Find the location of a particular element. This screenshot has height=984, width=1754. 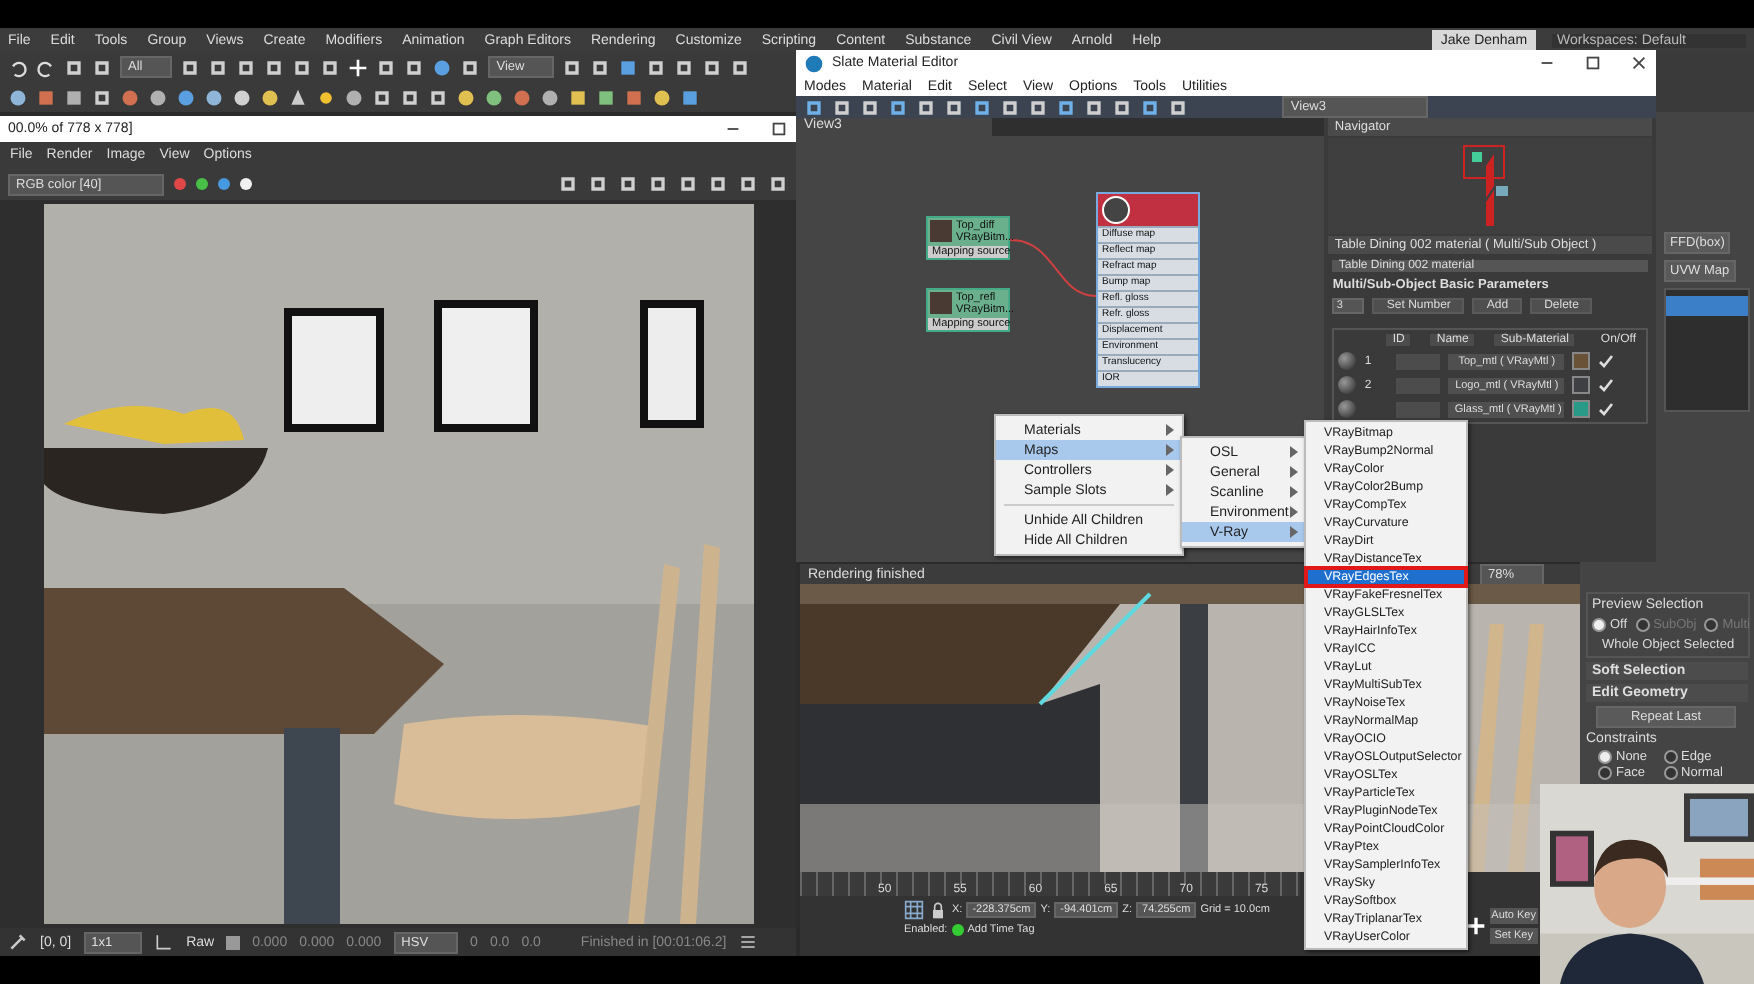

redo-icon is located at coordinates (46, 67).